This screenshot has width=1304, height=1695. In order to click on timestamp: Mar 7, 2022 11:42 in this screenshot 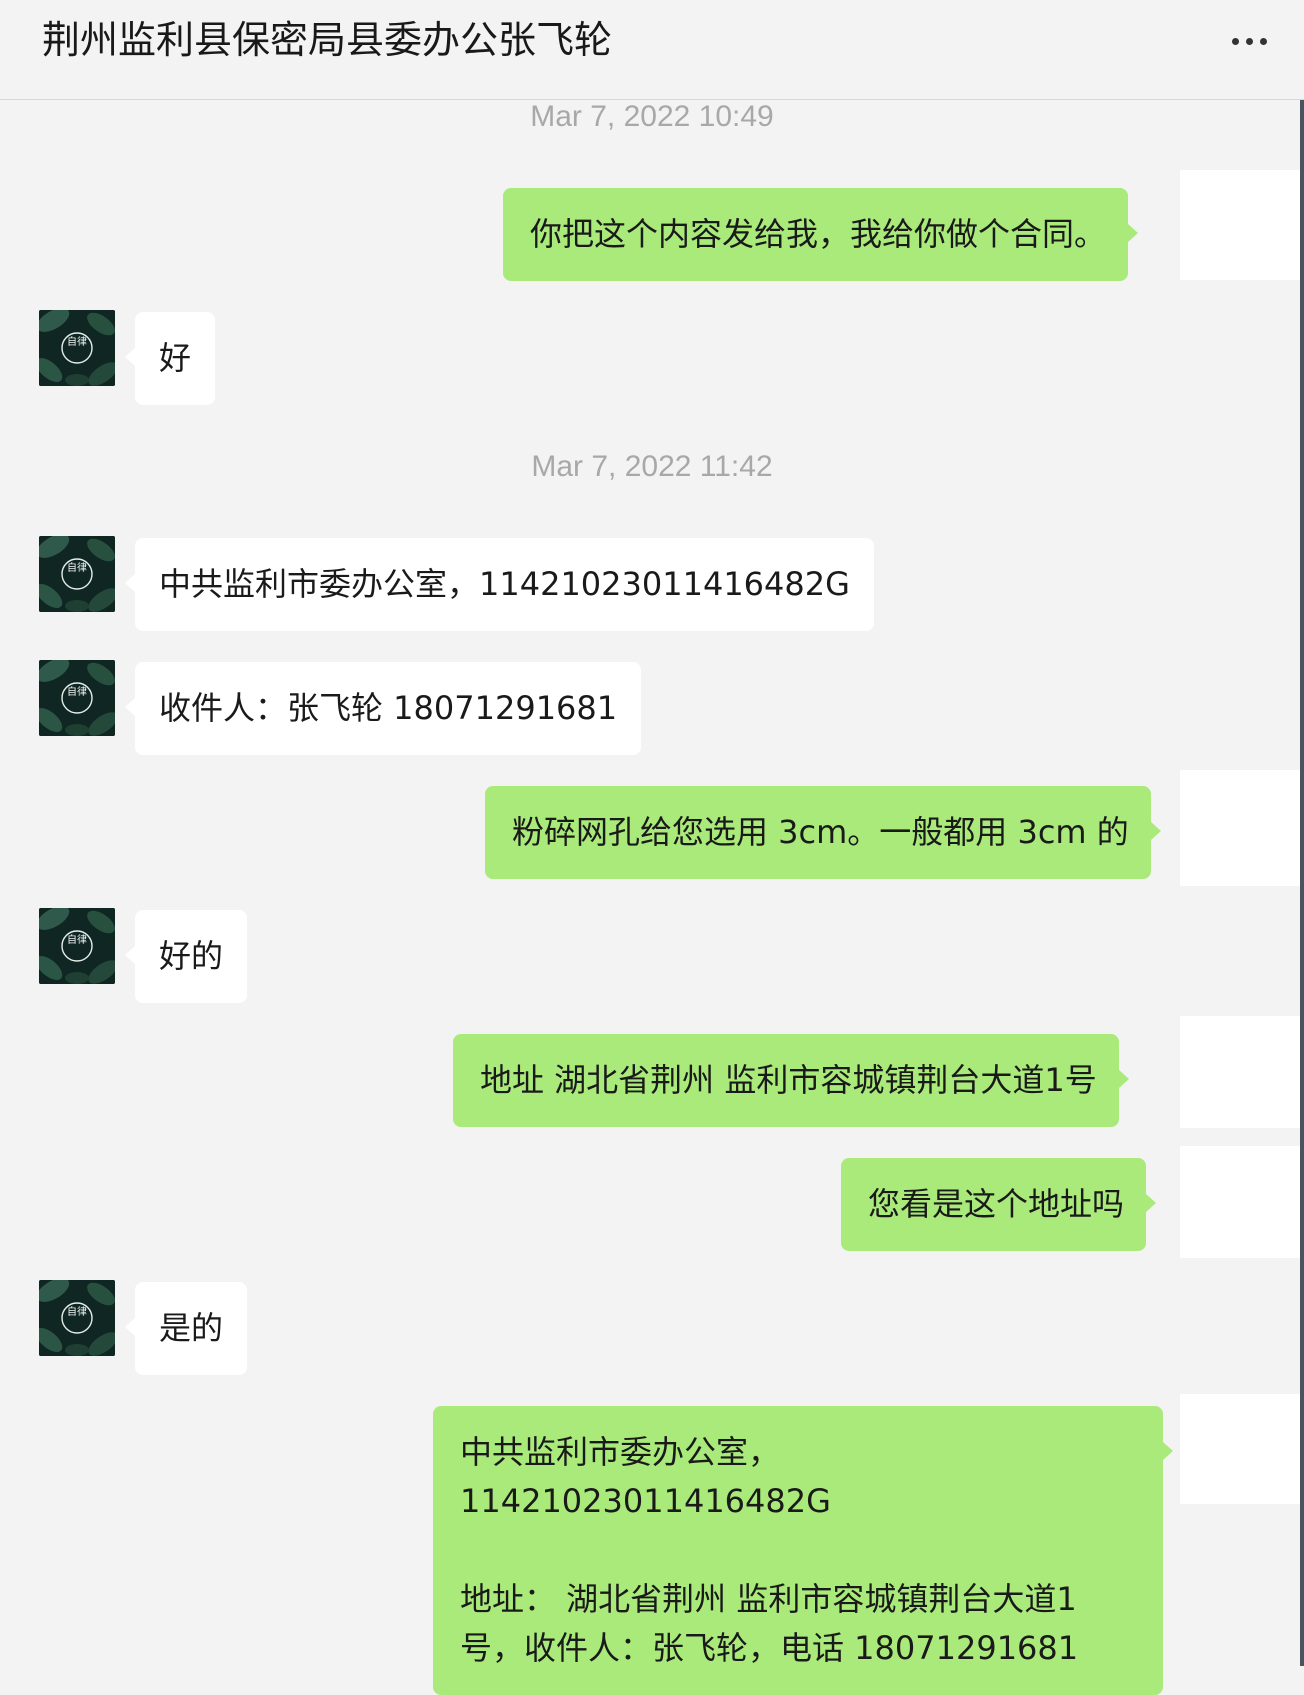, I will do `click(652, 466)`.